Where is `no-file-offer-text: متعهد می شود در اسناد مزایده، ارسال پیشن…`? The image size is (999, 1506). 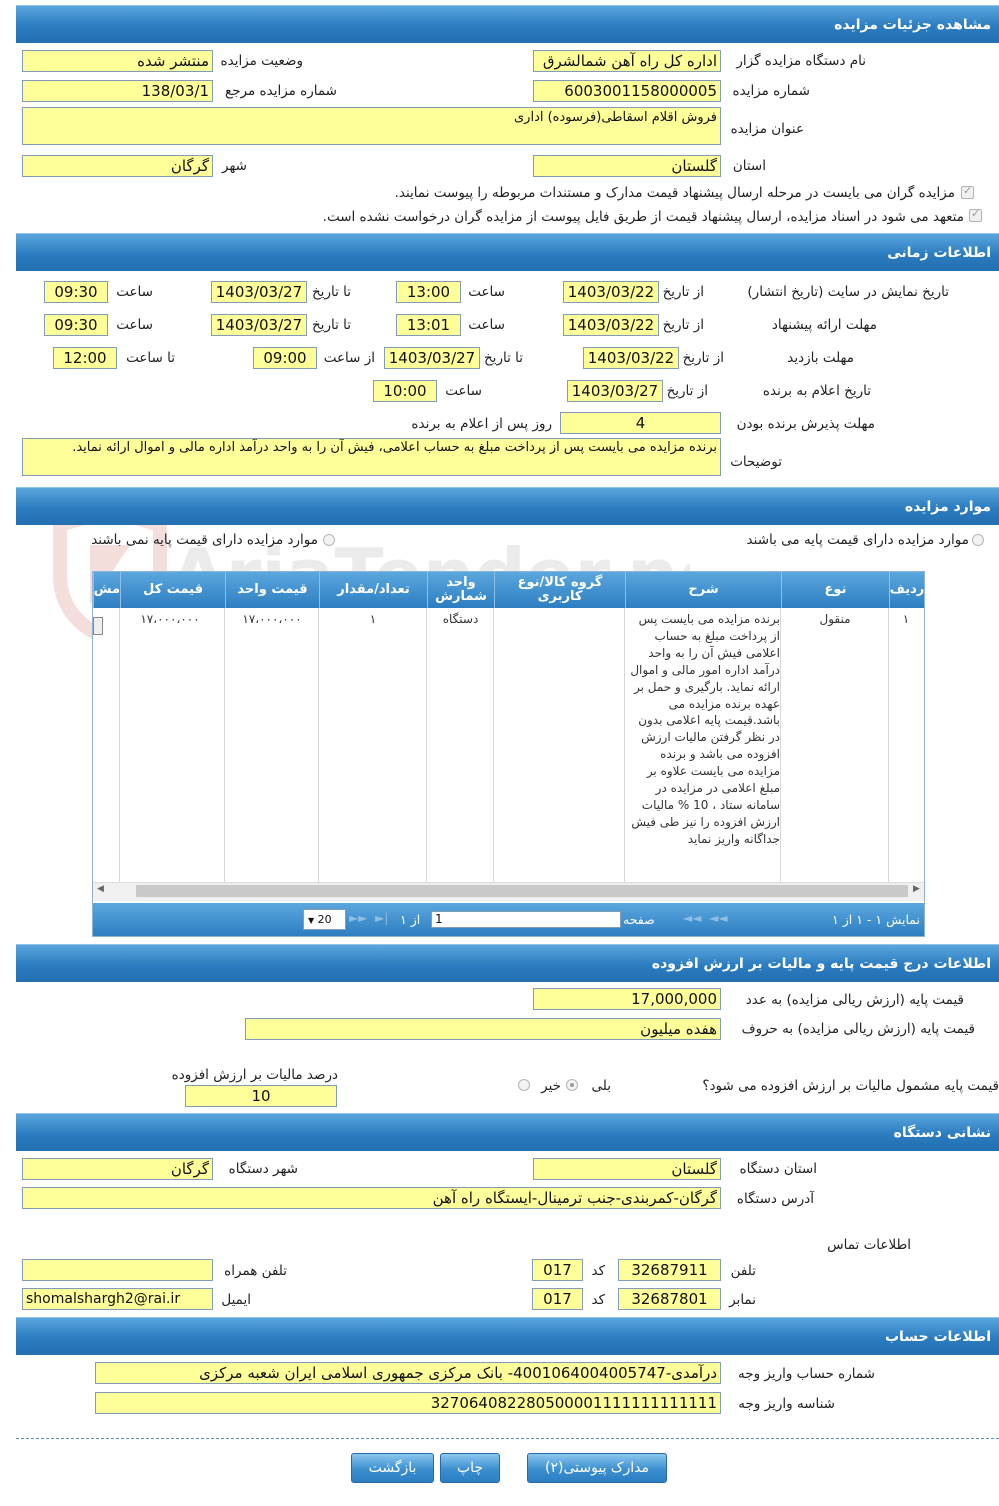
no-file-offer-text: متعهد می شود در اسناد مزایده، ارسال پیشن… is located at coordinates (643, 217).